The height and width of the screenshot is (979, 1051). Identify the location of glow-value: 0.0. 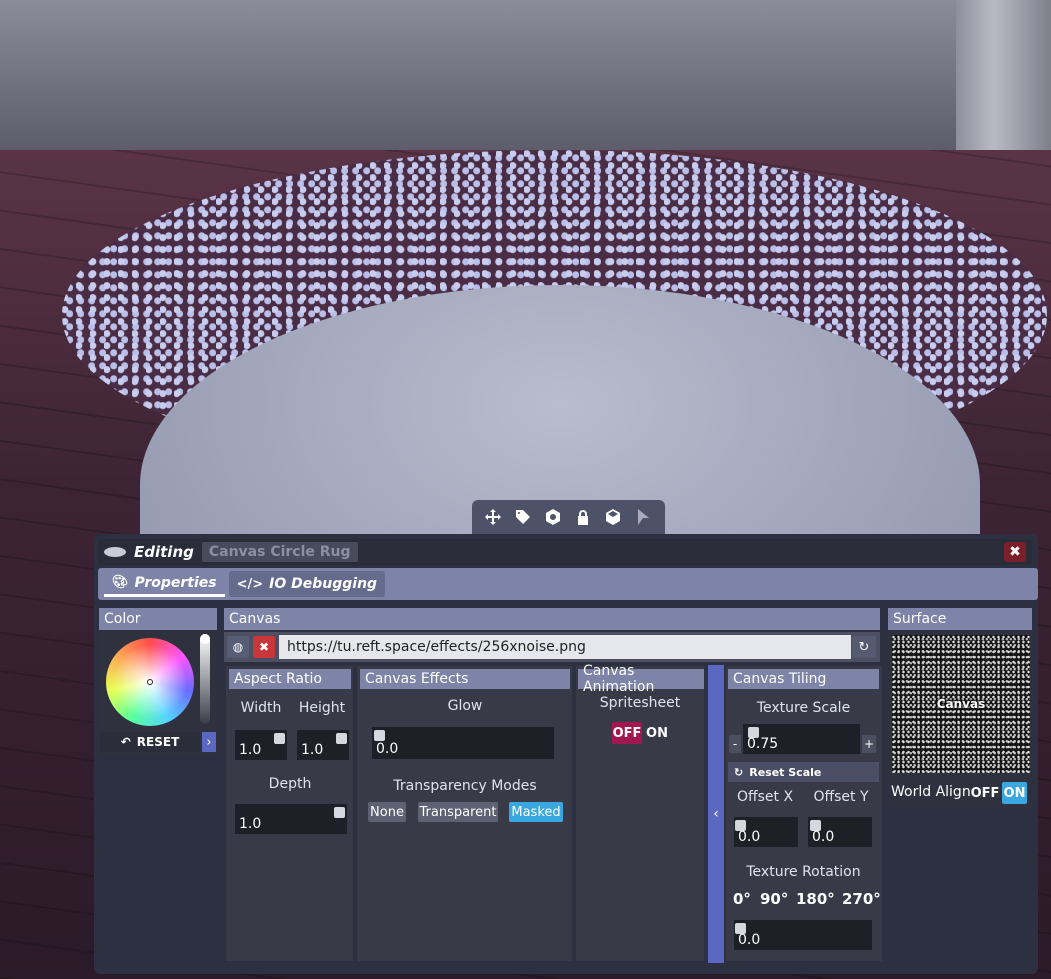
(387, 749).